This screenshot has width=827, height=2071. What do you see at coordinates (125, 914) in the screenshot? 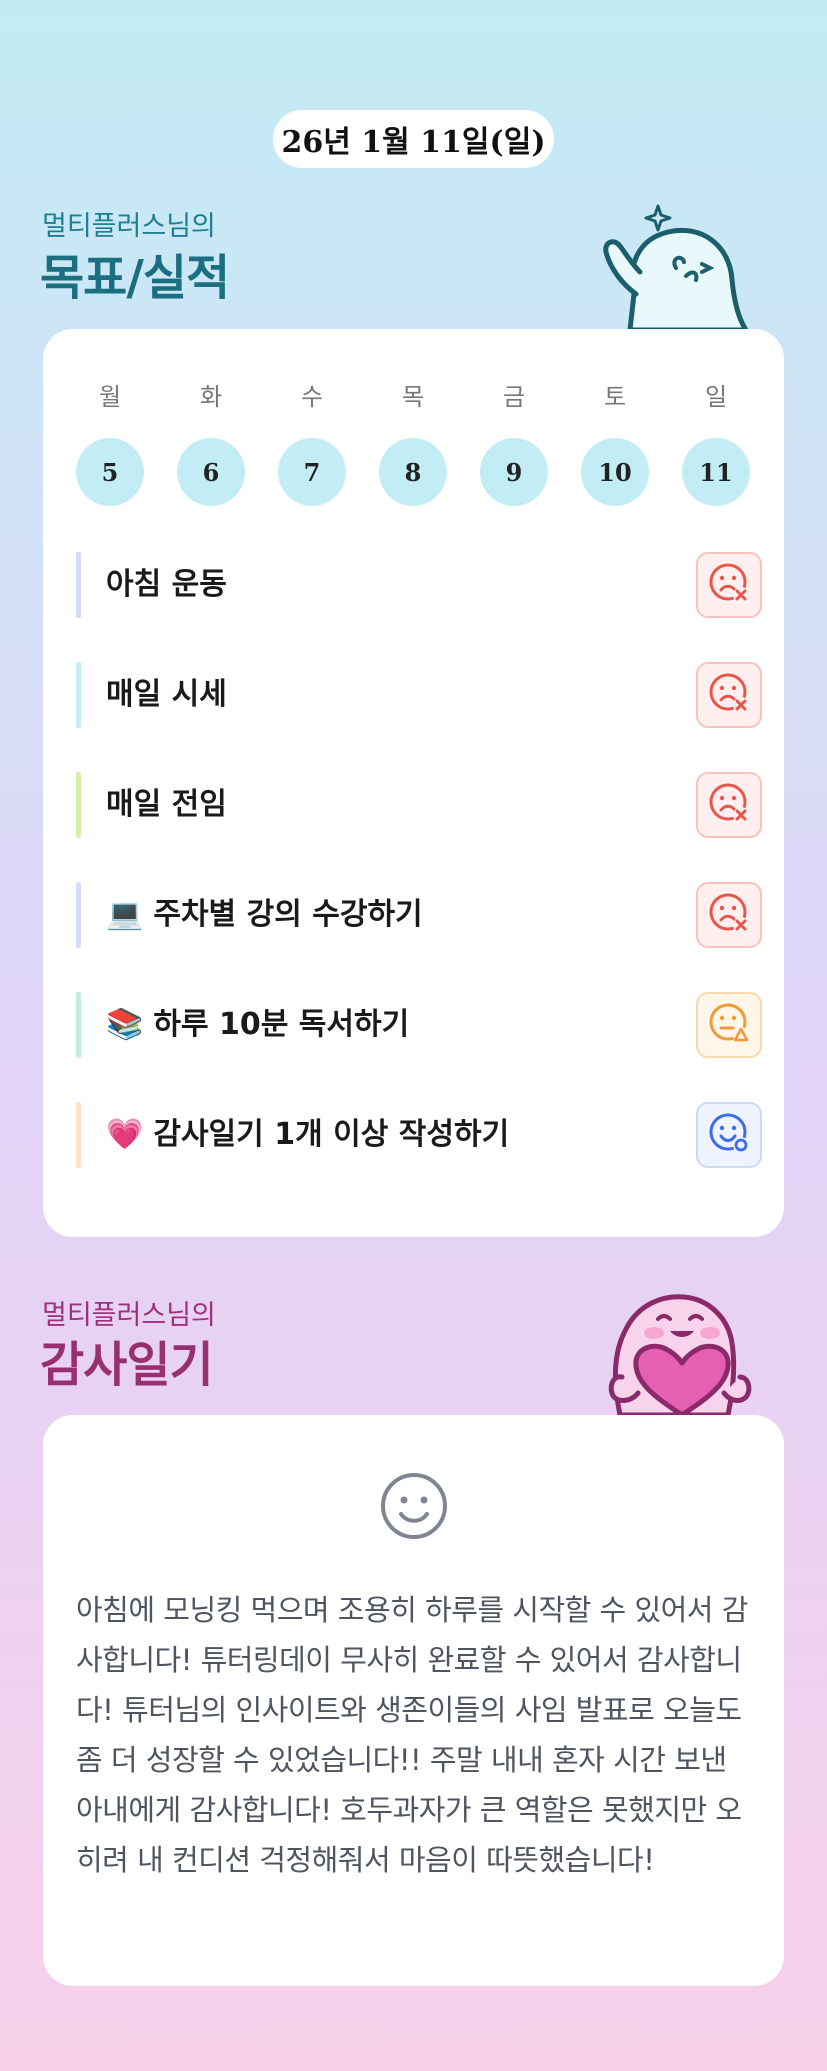
I see `laptop-icon: 💻` at bounding box center [125, 914].